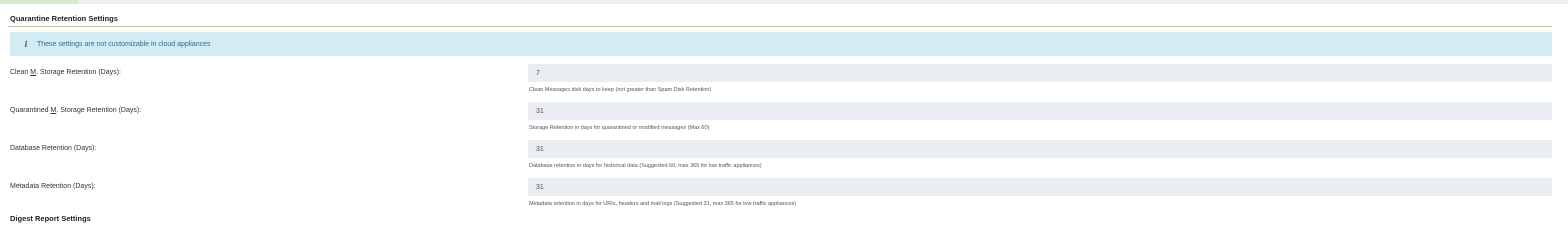  What do you see at coordinates (39, 2) in the screenshot?
I see `active-tab-indicator` at bounding box center [39, 2].